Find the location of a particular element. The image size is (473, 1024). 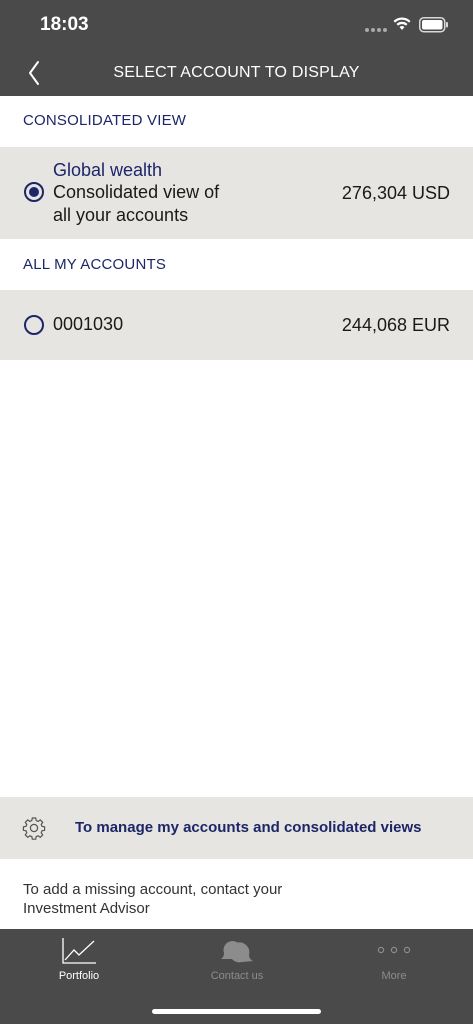

top-header: 18:03 SELECT ACCOUNT TO DISPLAY is located at coordinates (236, 48).